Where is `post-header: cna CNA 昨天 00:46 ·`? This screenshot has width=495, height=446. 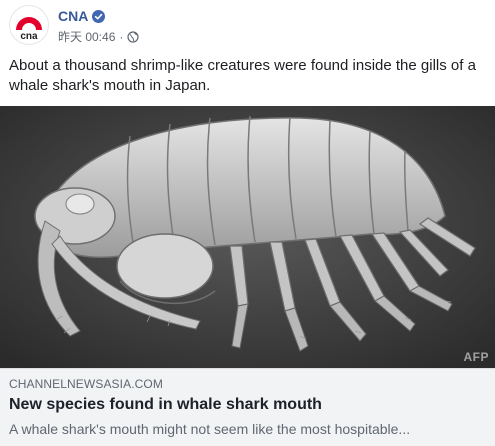 post-header: cna CNA 昨天 00:46 · is located at coordinates (247, 29).